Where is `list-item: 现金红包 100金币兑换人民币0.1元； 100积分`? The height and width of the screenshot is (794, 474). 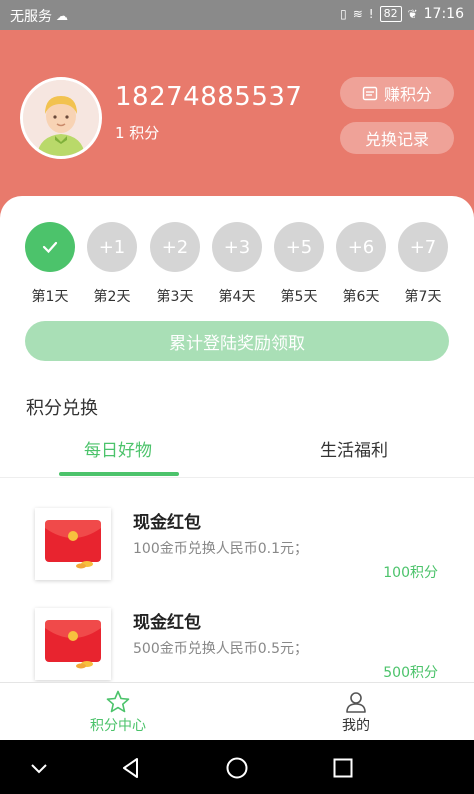 list-item: 现金红包 100金币兑换人民币0.1元； 100积分 is located at coordinates (237, 545).